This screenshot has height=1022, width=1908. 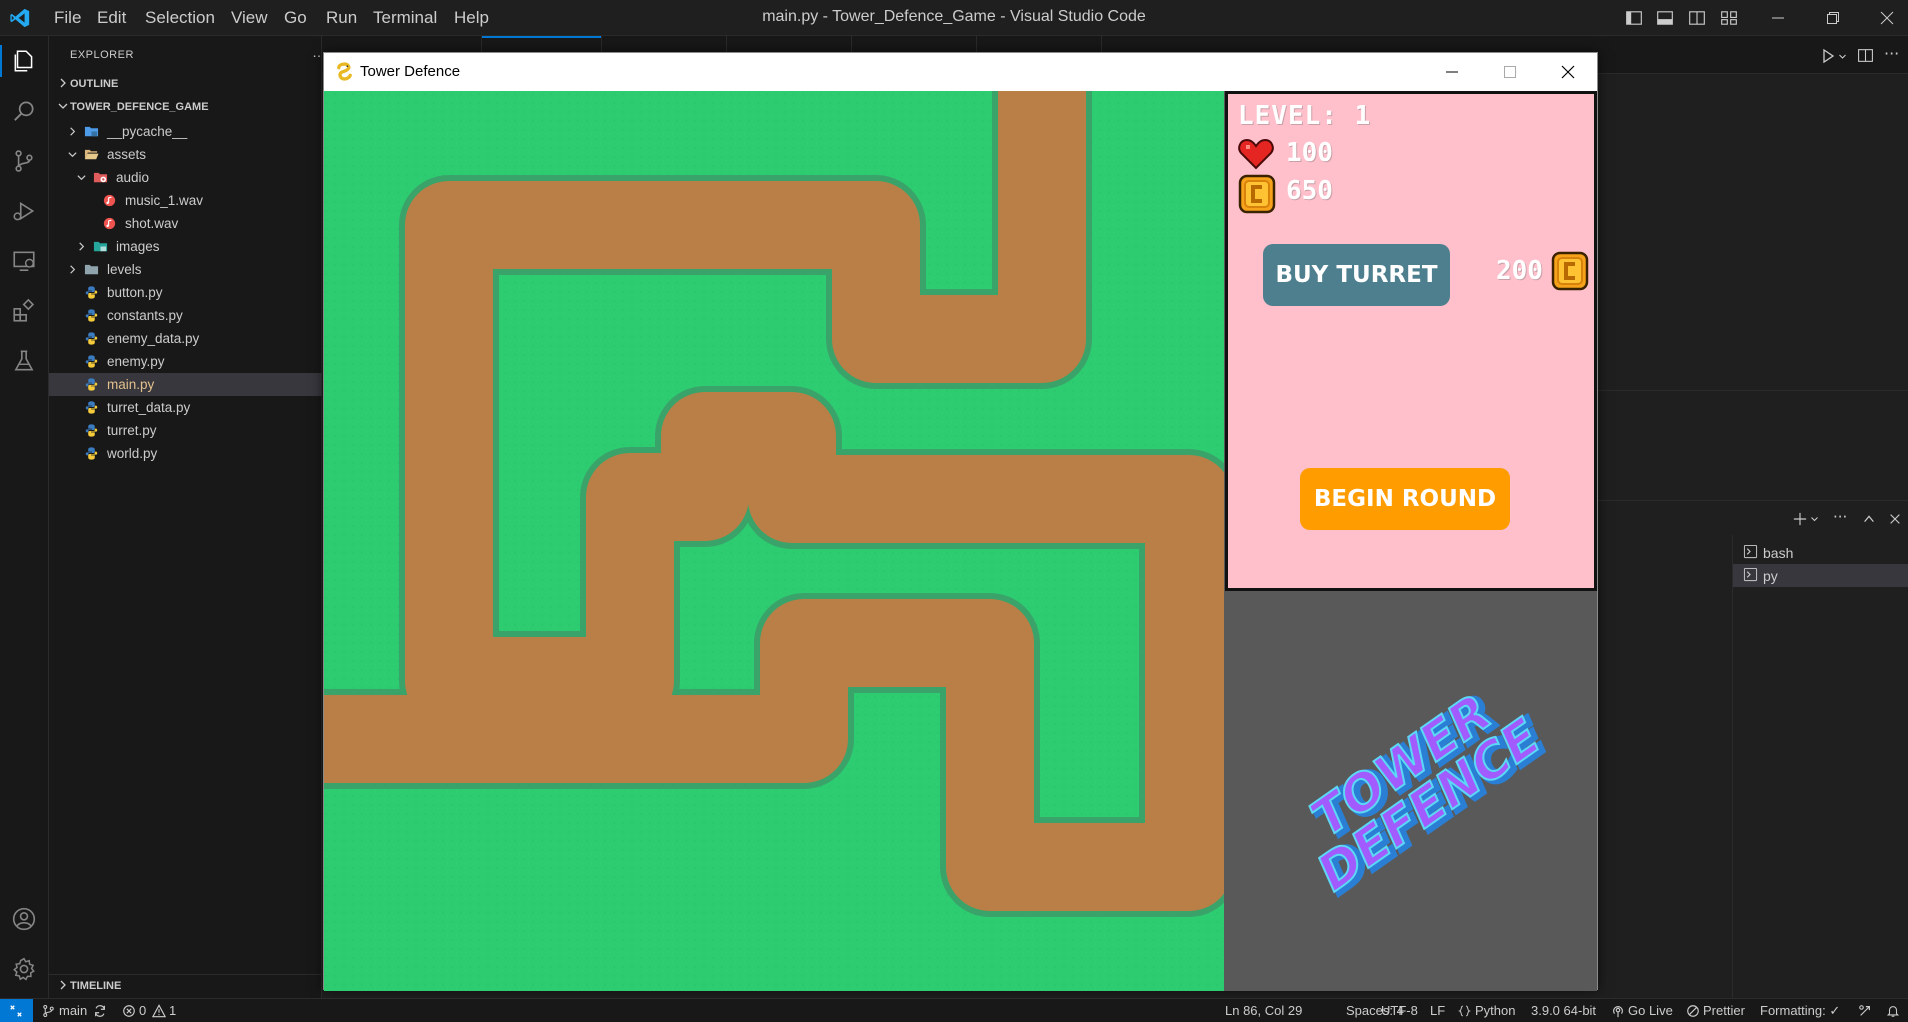 What do you see at coordinates (185, 315) in the screenshot?
I see `tree-item-constants-py: constants.py` at bounding box center [185, 315].